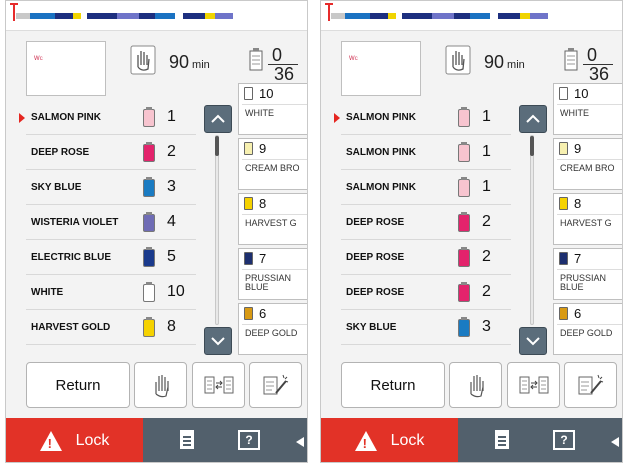 The height and width of the screenshot is (463, 623). What do you see at coordinates (14, 12) in the screenshot?
I see `position-needle` at bounding box center [14, 12].